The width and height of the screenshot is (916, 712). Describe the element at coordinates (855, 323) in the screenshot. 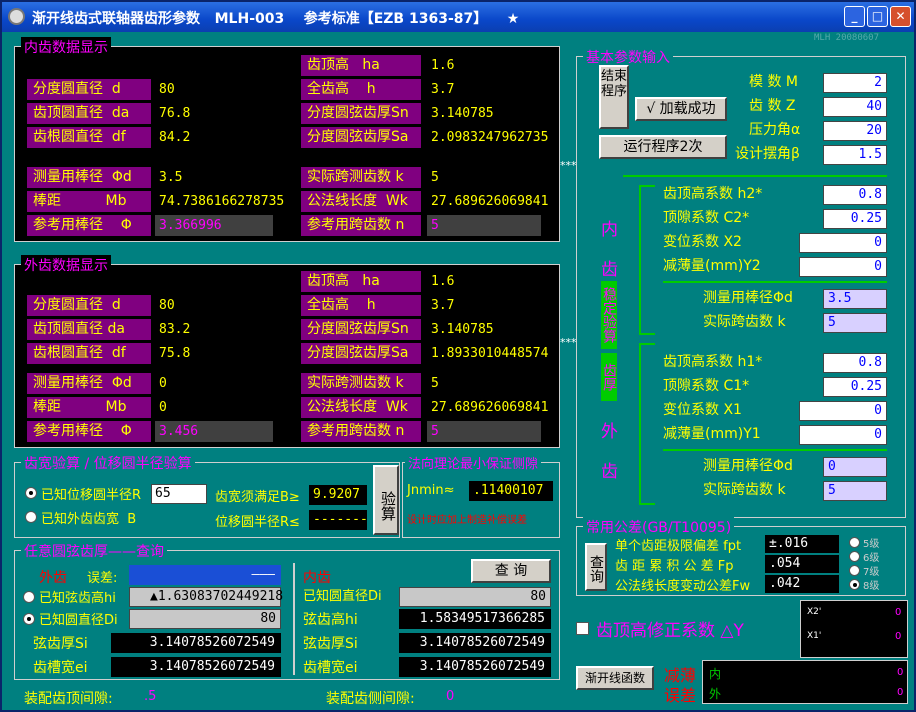

I see `inner-k-input: 5` at that location.